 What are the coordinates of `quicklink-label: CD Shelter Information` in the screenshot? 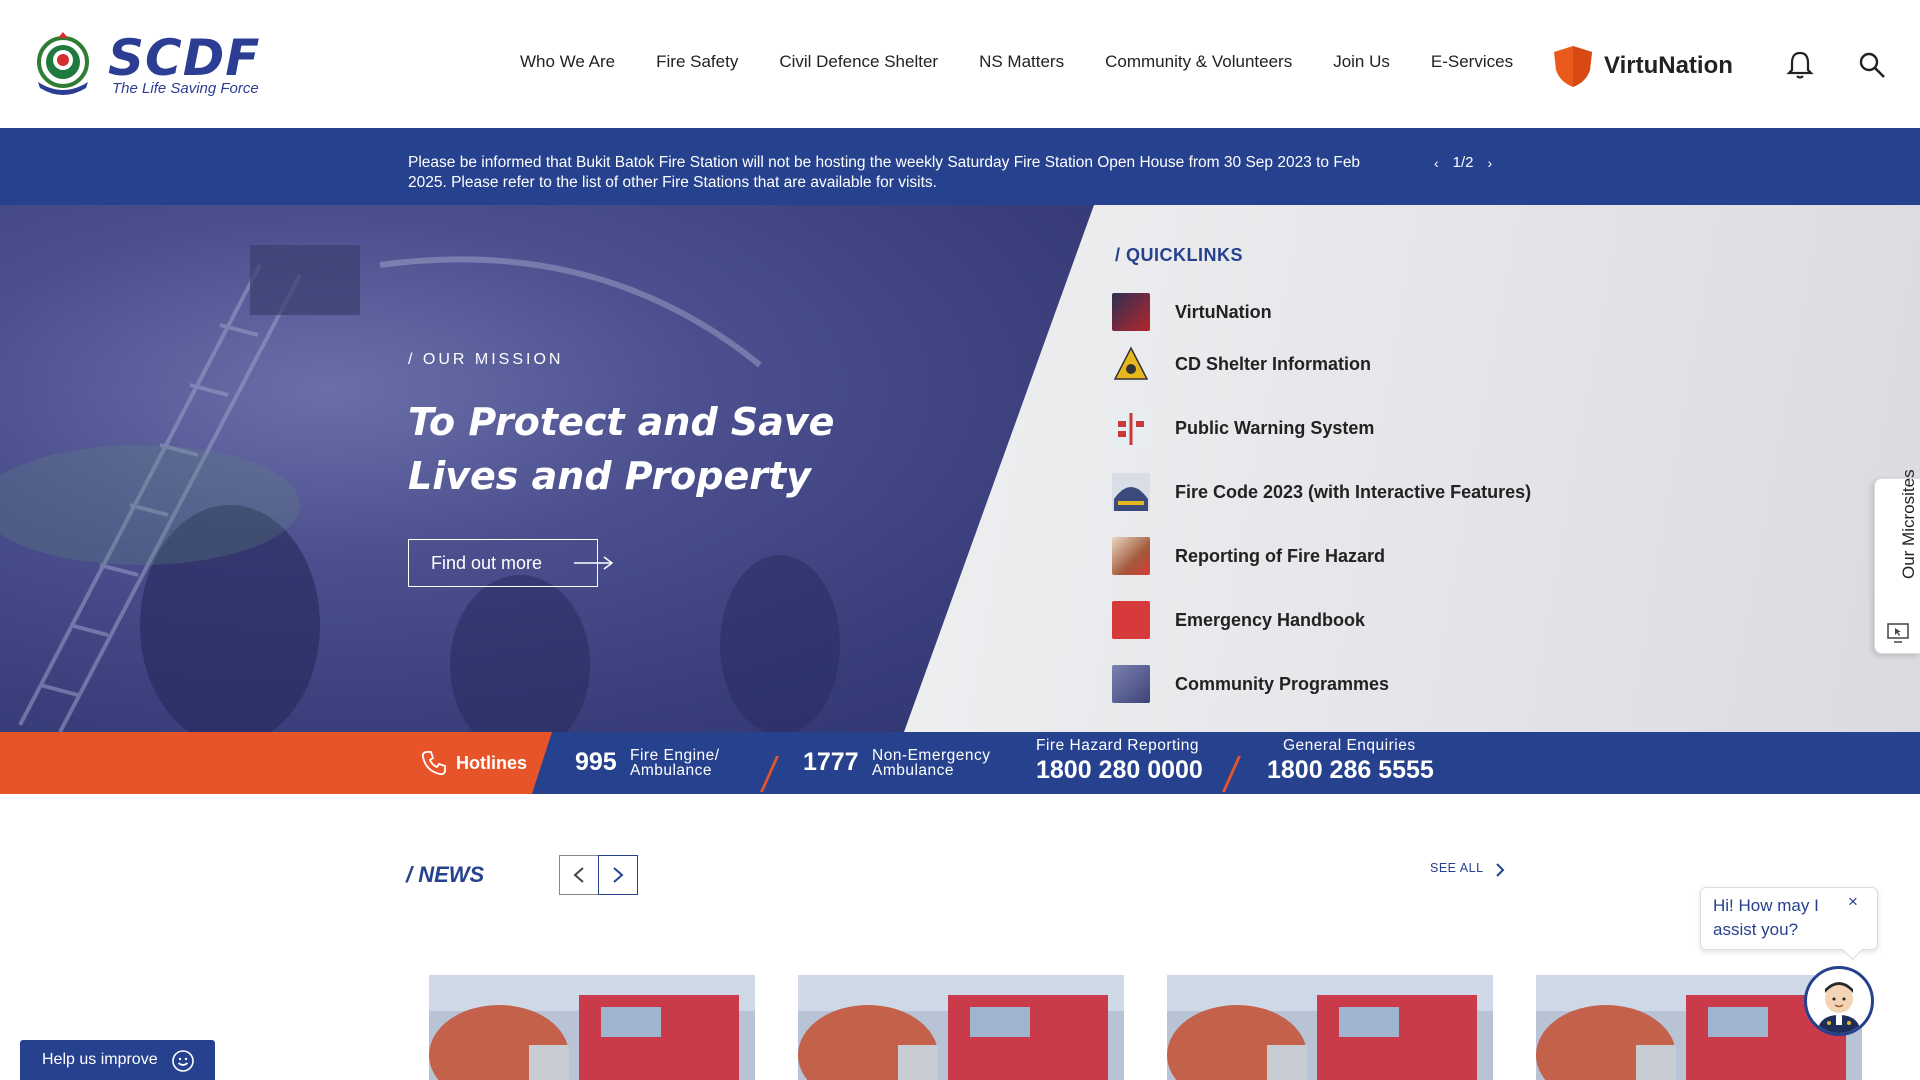 It's located at (1273, 363).